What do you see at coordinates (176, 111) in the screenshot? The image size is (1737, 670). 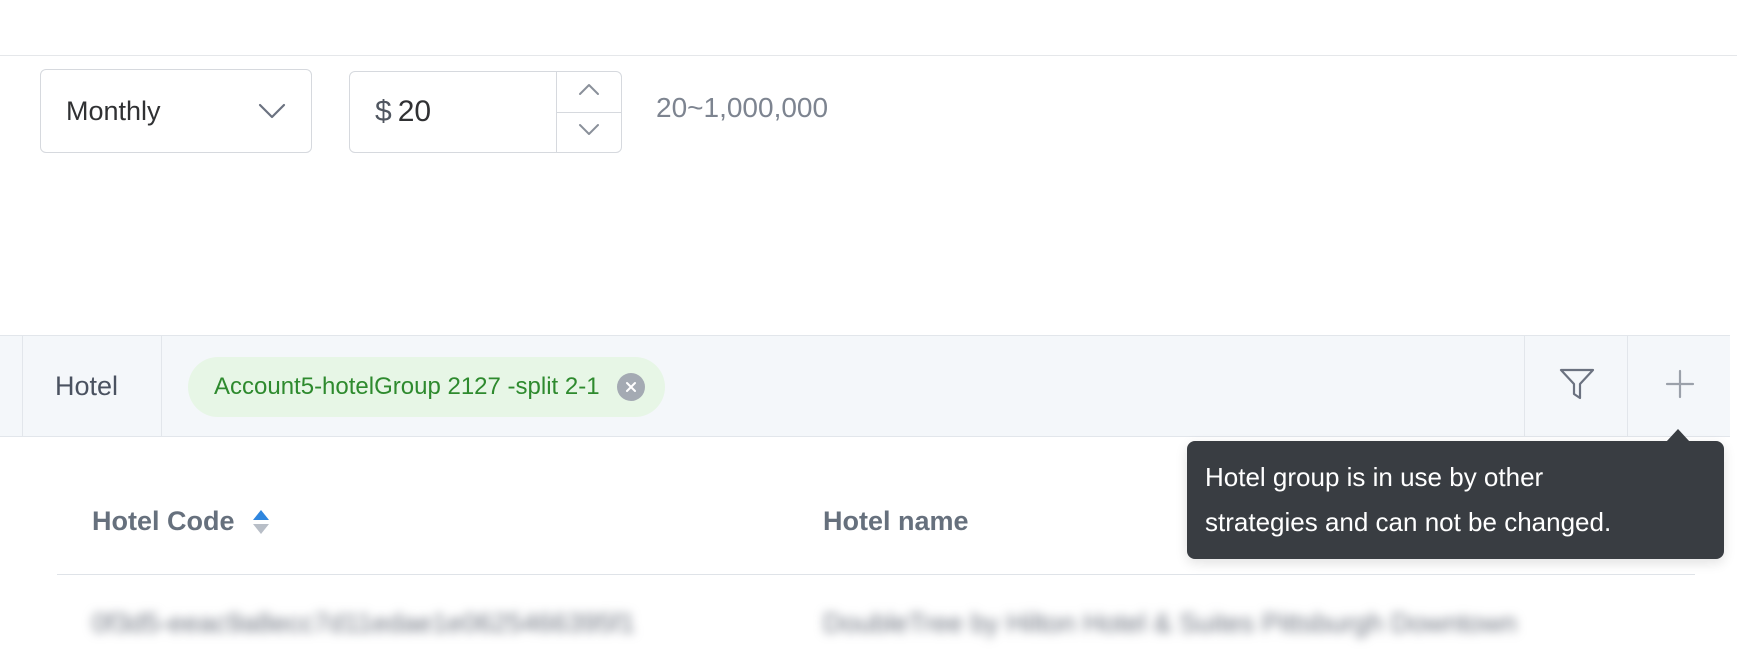 I see `period-select: Monthly` at bounding box center [176, 111].